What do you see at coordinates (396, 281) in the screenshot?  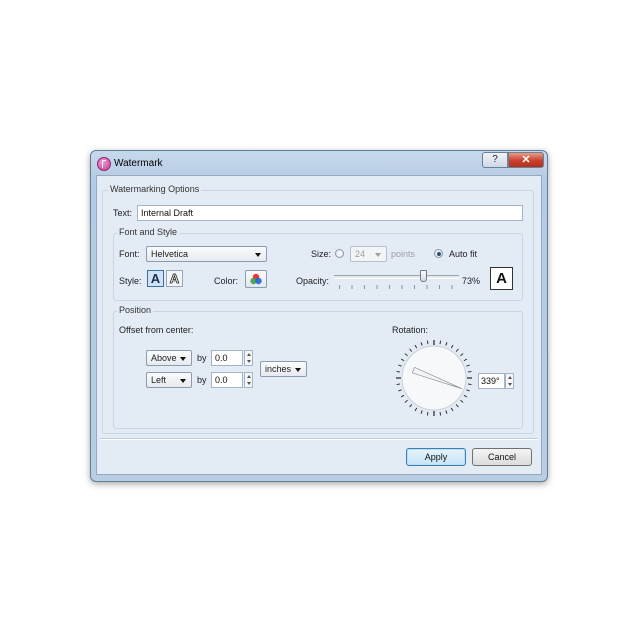 I see `opacity-slider` at bounding box center [396, 281].